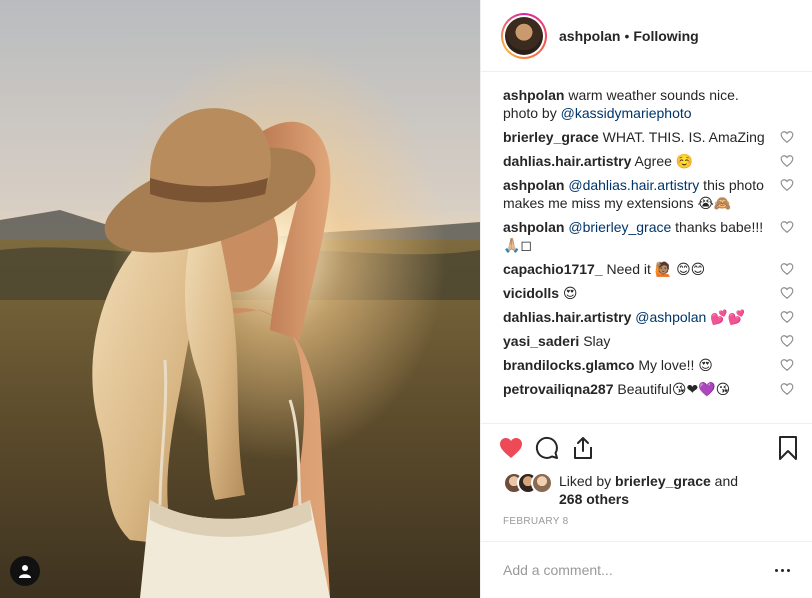 The width and height of the screenshot is (812, 598). I want to click on comment-row: yasi_saderi Slay, so click(657, 341).